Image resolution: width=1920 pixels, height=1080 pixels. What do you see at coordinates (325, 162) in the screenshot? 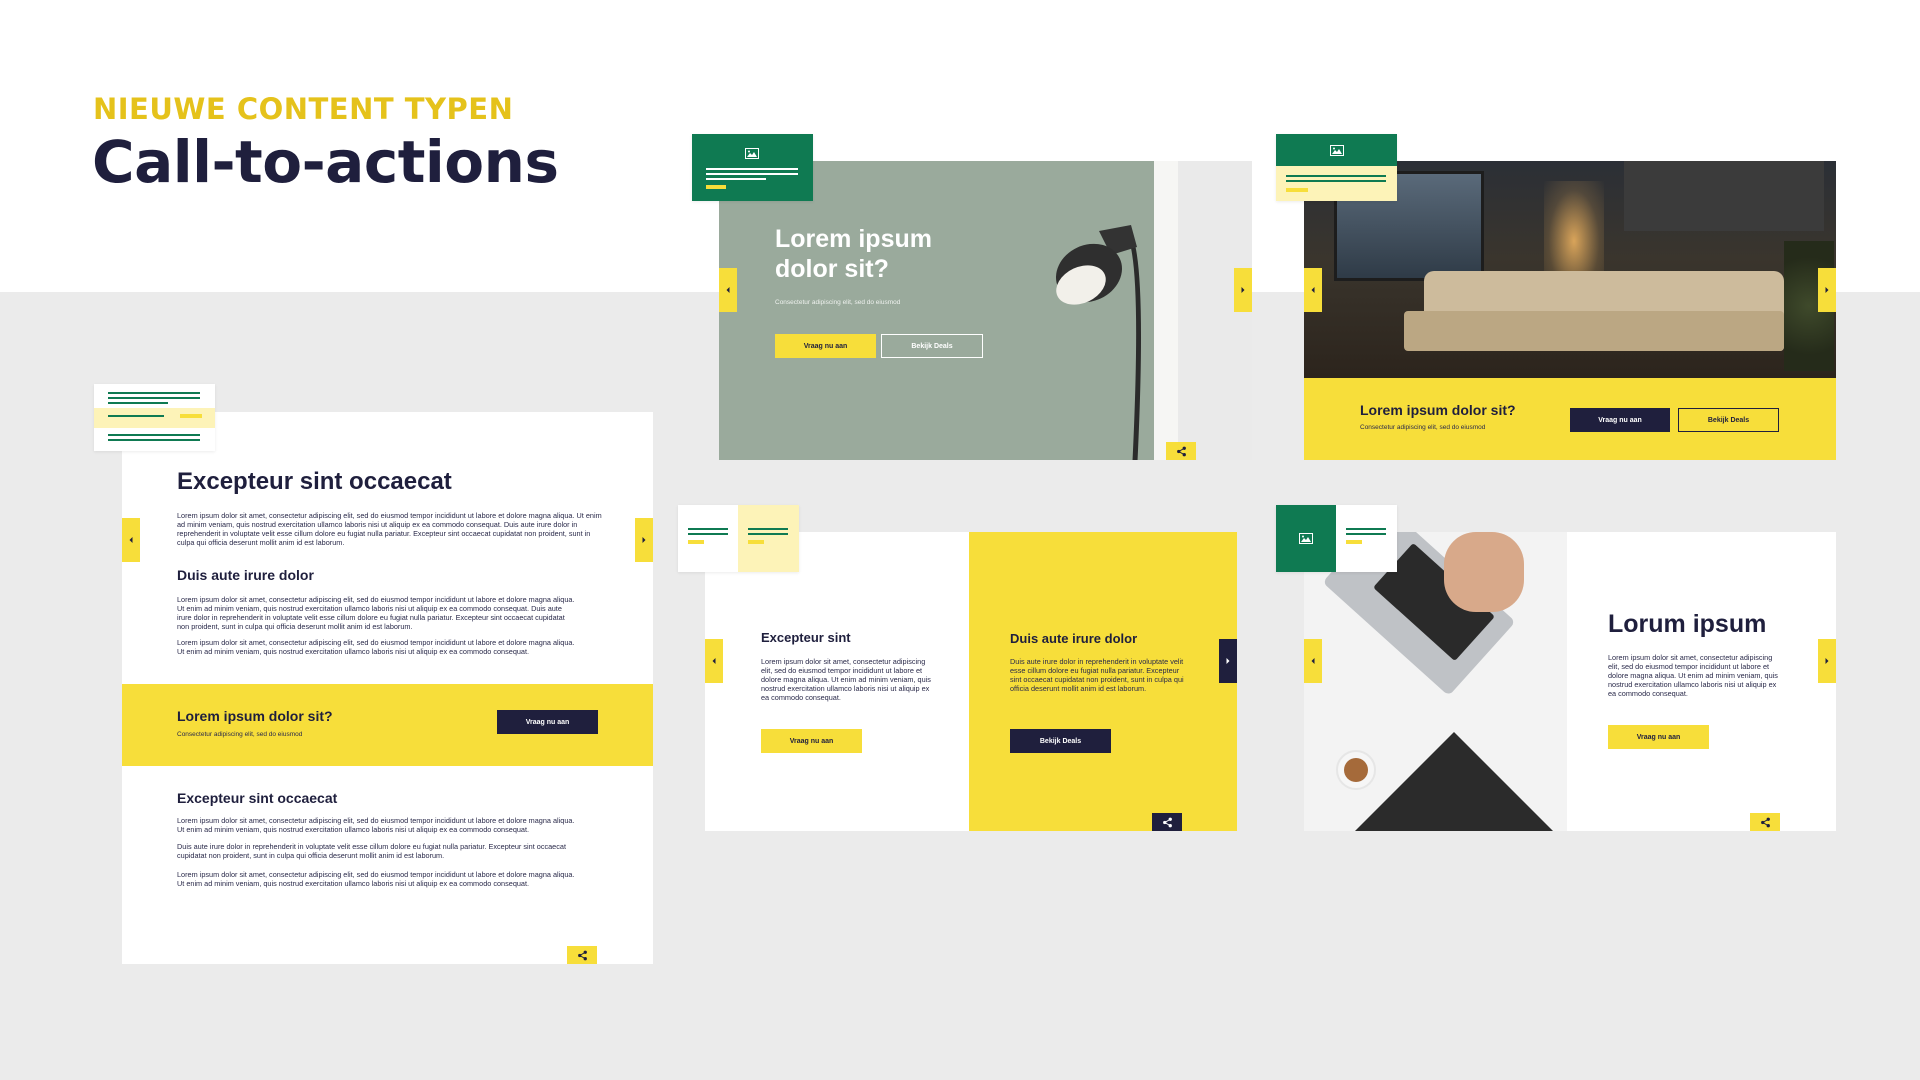
I see `page-title: Call-to-actions` at bounding box center [325, 162].